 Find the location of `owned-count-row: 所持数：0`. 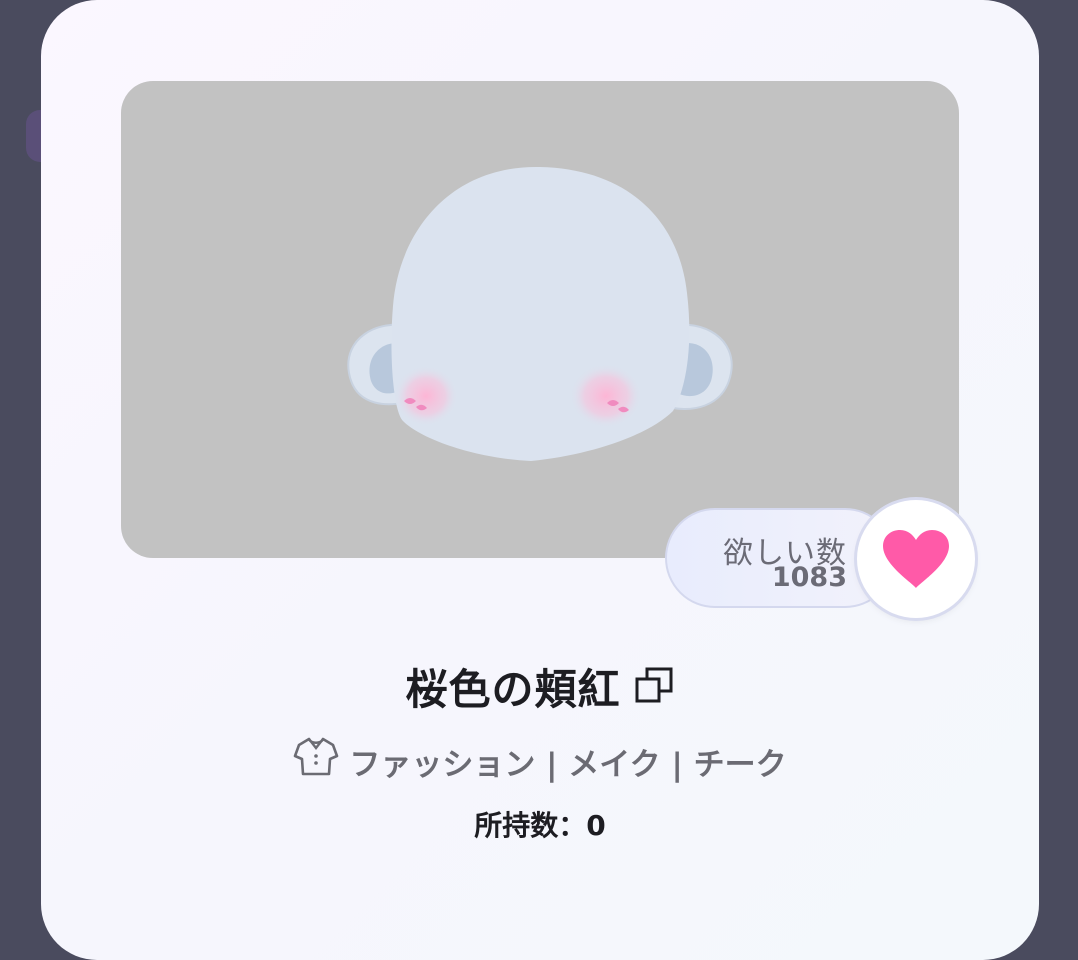

owned-count-row: 所持数：0 is located at coordinates (540, 824).